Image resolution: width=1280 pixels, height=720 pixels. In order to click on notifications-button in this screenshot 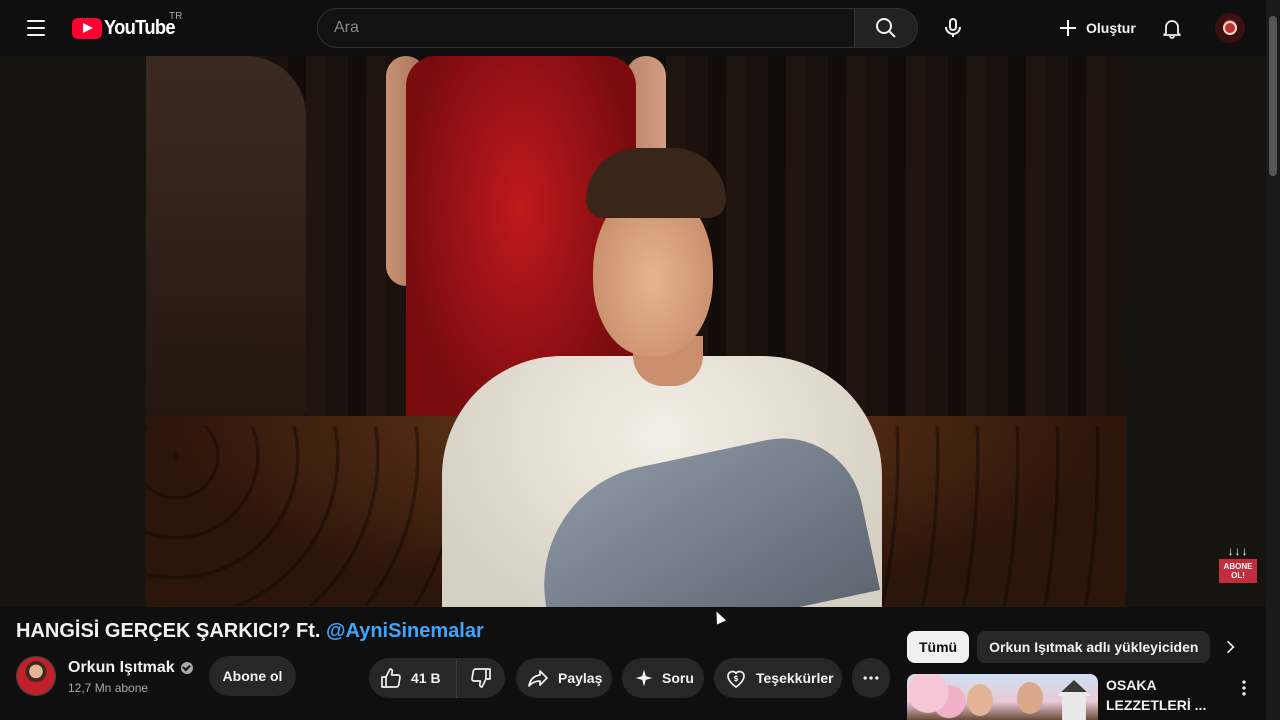, I will do `click(1172, 28)`.